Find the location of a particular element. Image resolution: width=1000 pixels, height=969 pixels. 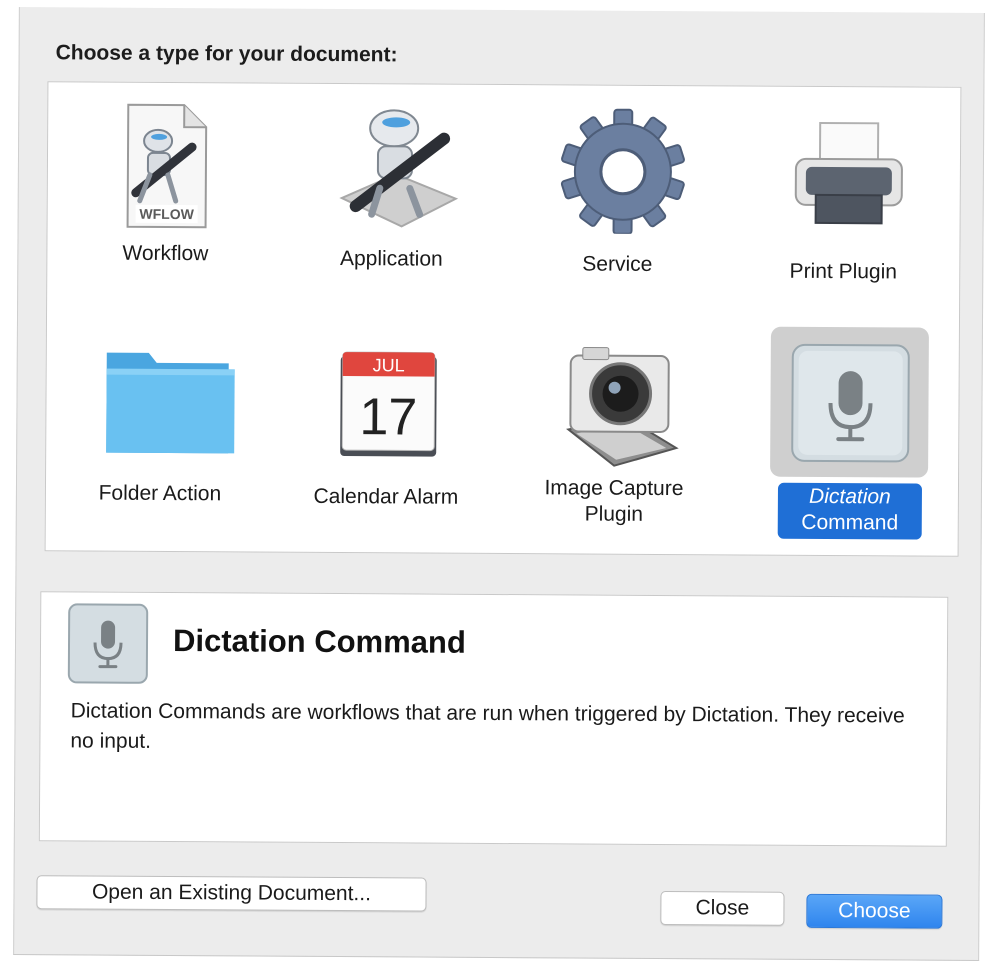

automator-robot-icon is located at coordinates (395, 167).